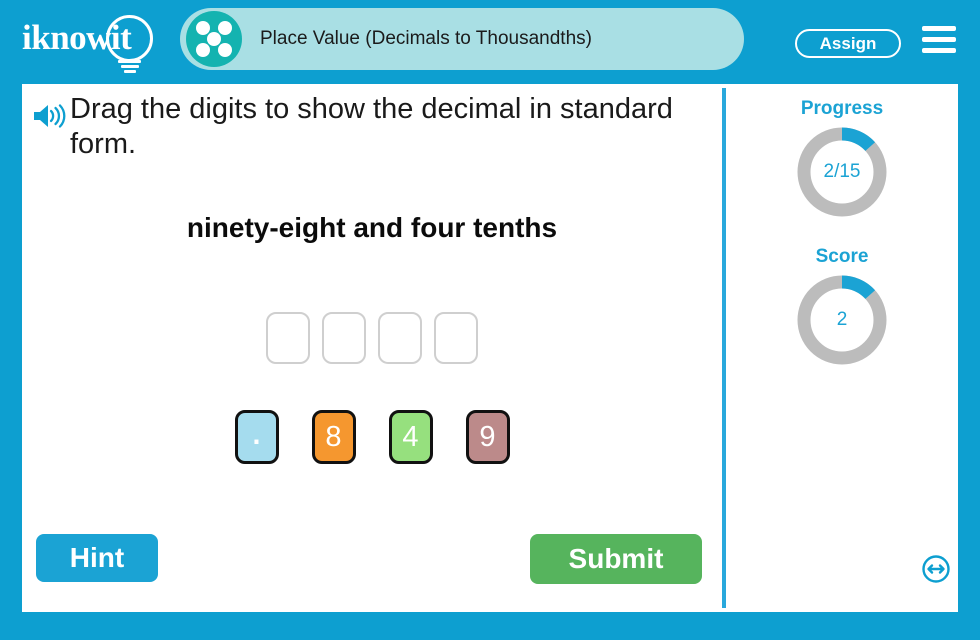 Image resolution: width=980 pixels, height=640 pixels. Describe the element at coordinates (939, 39) in the screenshot. I see `hamburger-menu-icon` at that location.